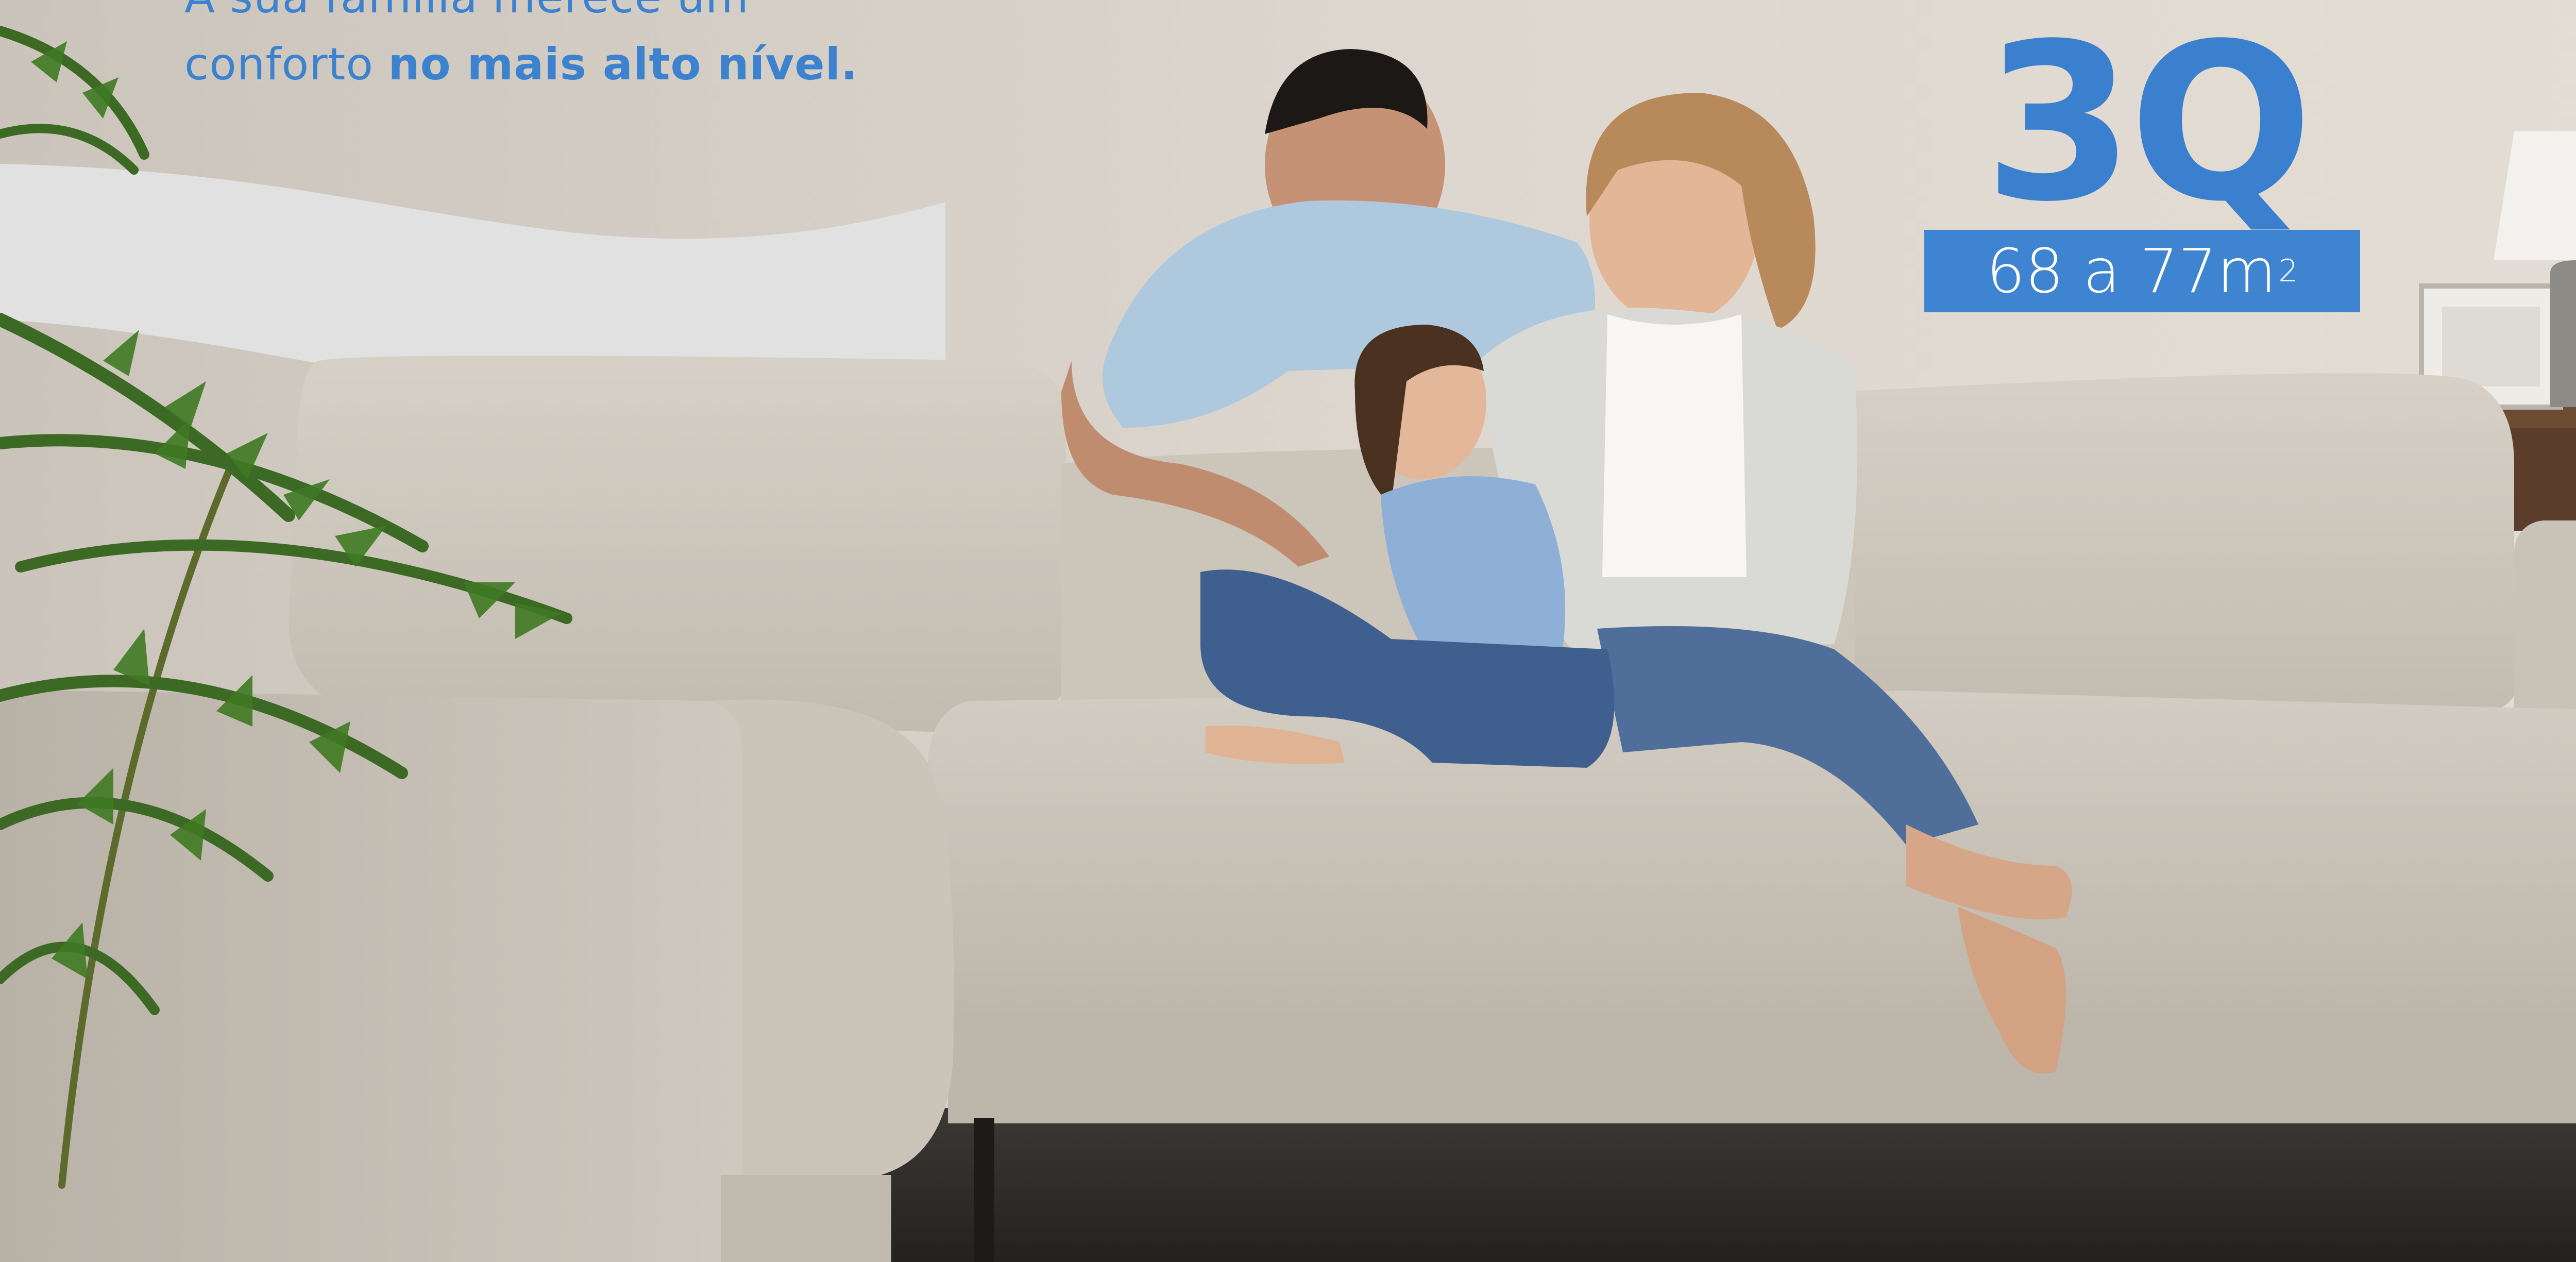 The image size is (2576, 1262). I want to click on sofa-left-arm-roll, so click(832, 939).